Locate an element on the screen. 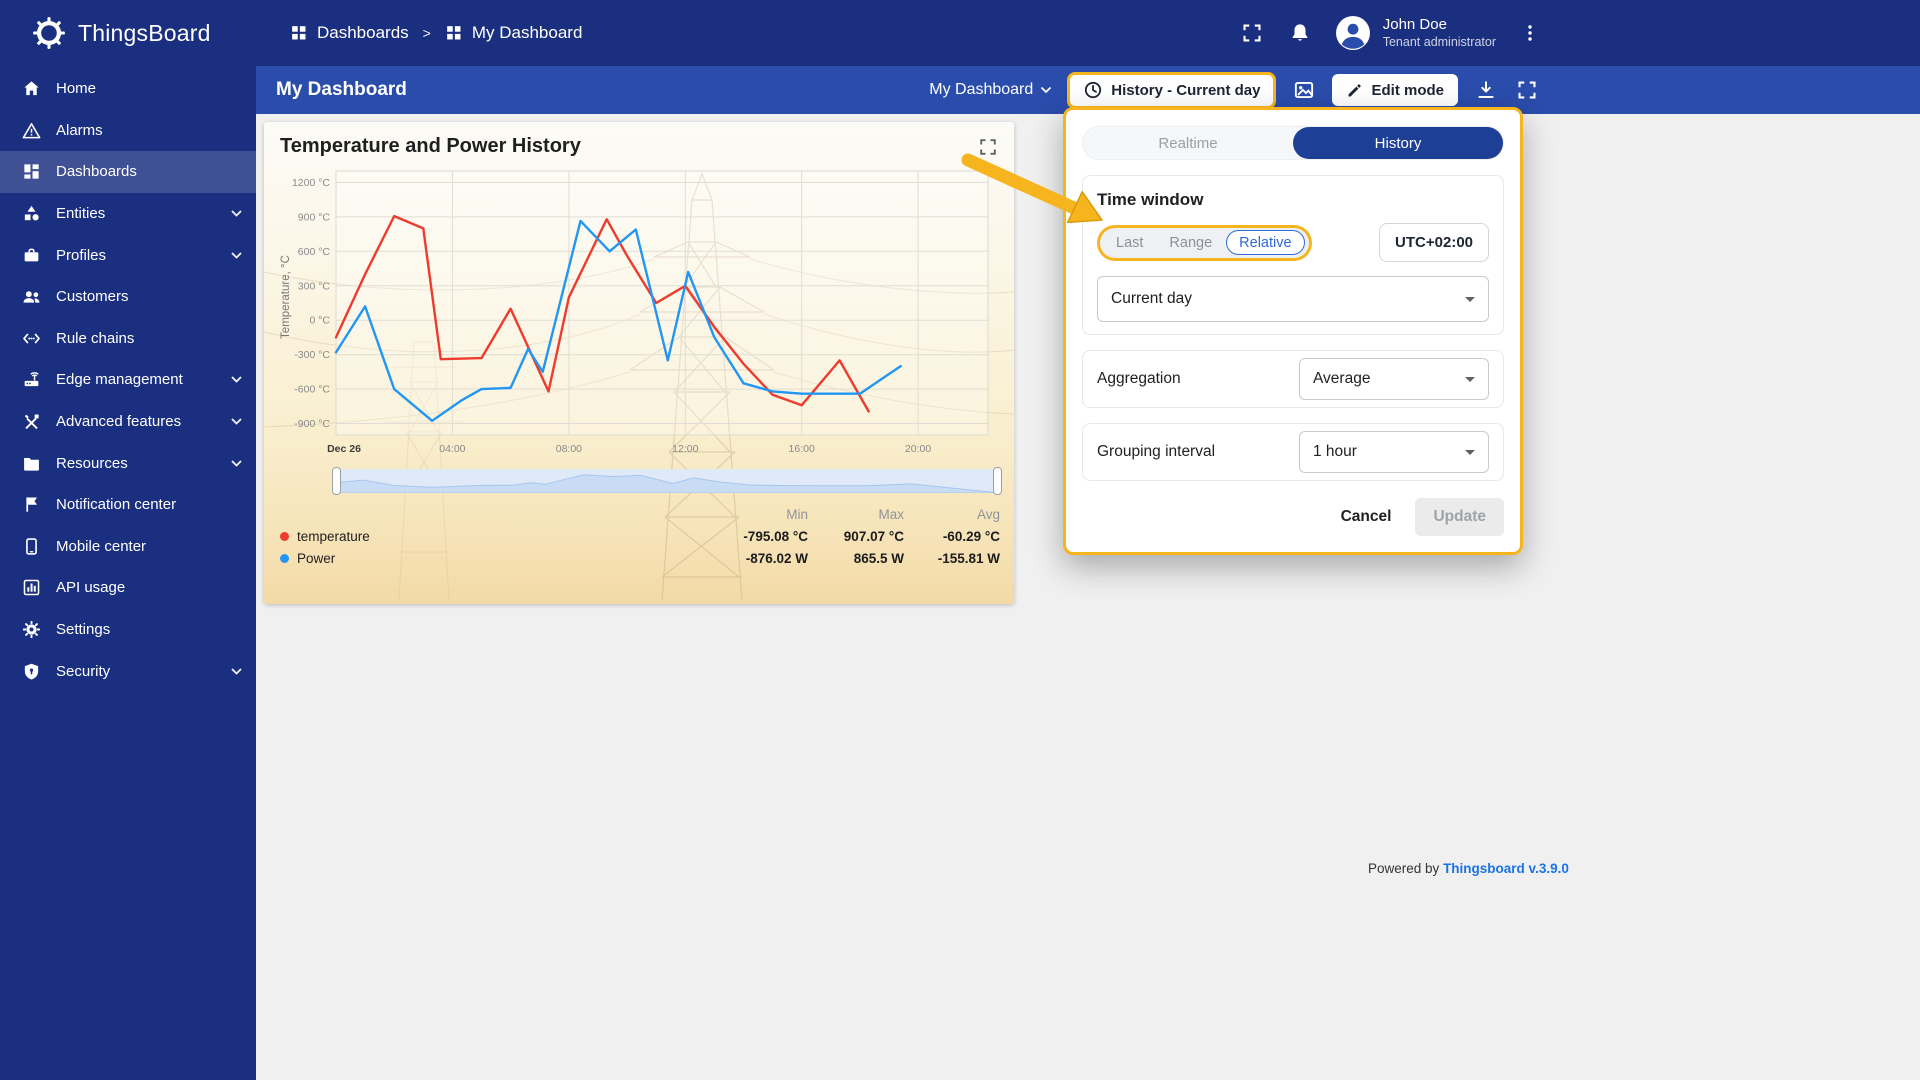 Image resolution: width=1920 pixels, height=1080 pixels. edit-mode-label: Edit mode is located at coordinates (1407, 90).